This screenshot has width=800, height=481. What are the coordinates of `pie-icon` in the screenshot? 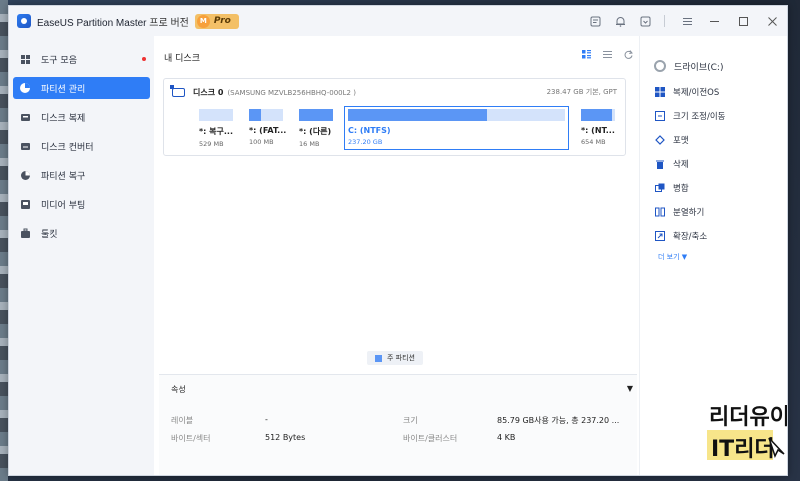 It's located at (25, 88).